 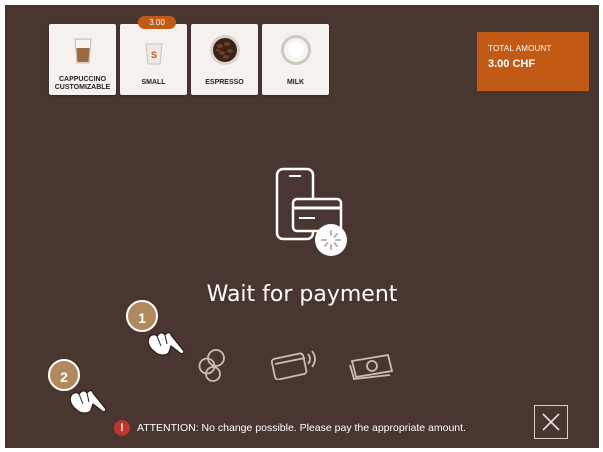 I want to click on item-label: SMALL, so click(x=153, y=82).